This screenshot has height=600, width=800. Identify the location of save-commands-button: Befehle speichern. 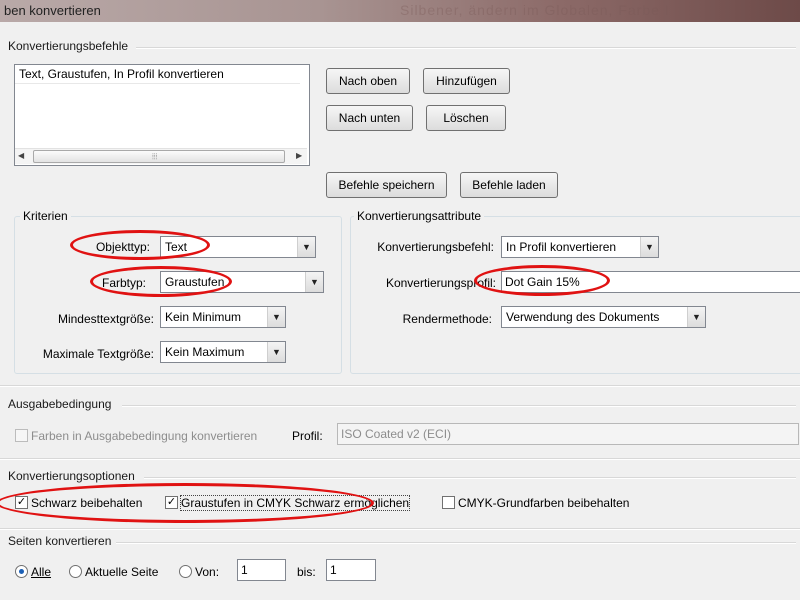
(386, 185).